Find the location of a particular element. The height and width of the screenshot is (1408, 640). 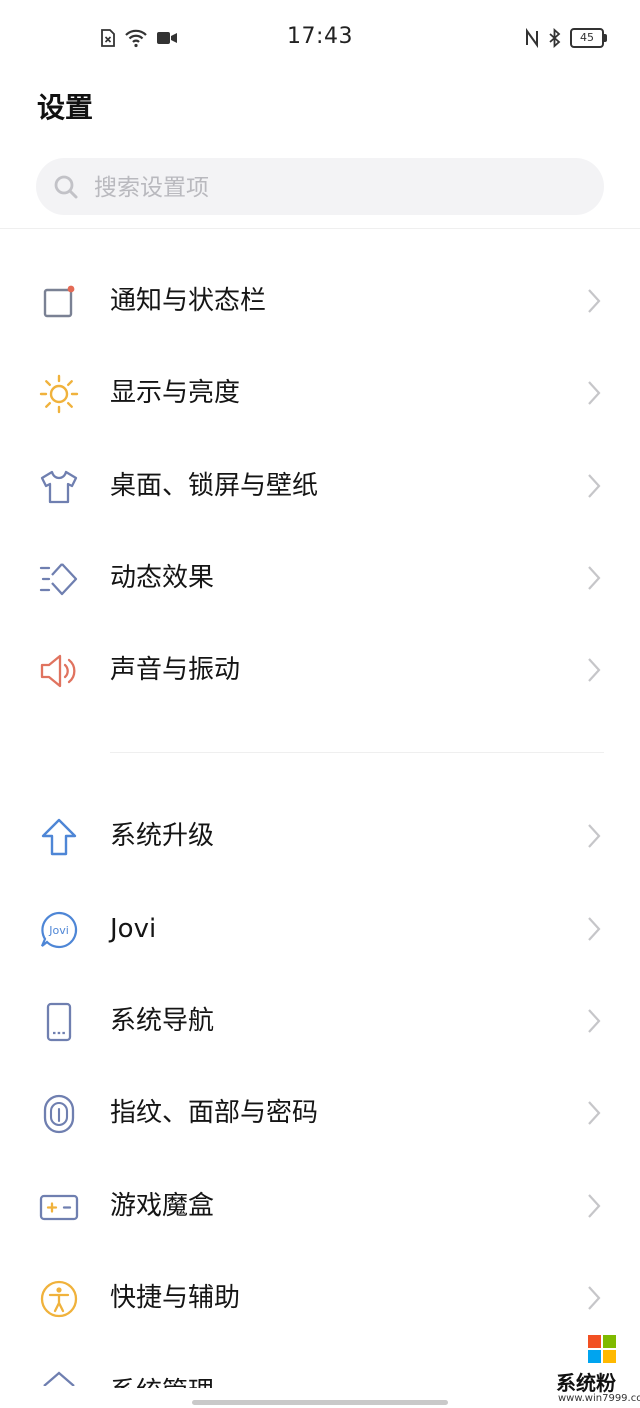

motion-icon is located at coordinates (58, 579).